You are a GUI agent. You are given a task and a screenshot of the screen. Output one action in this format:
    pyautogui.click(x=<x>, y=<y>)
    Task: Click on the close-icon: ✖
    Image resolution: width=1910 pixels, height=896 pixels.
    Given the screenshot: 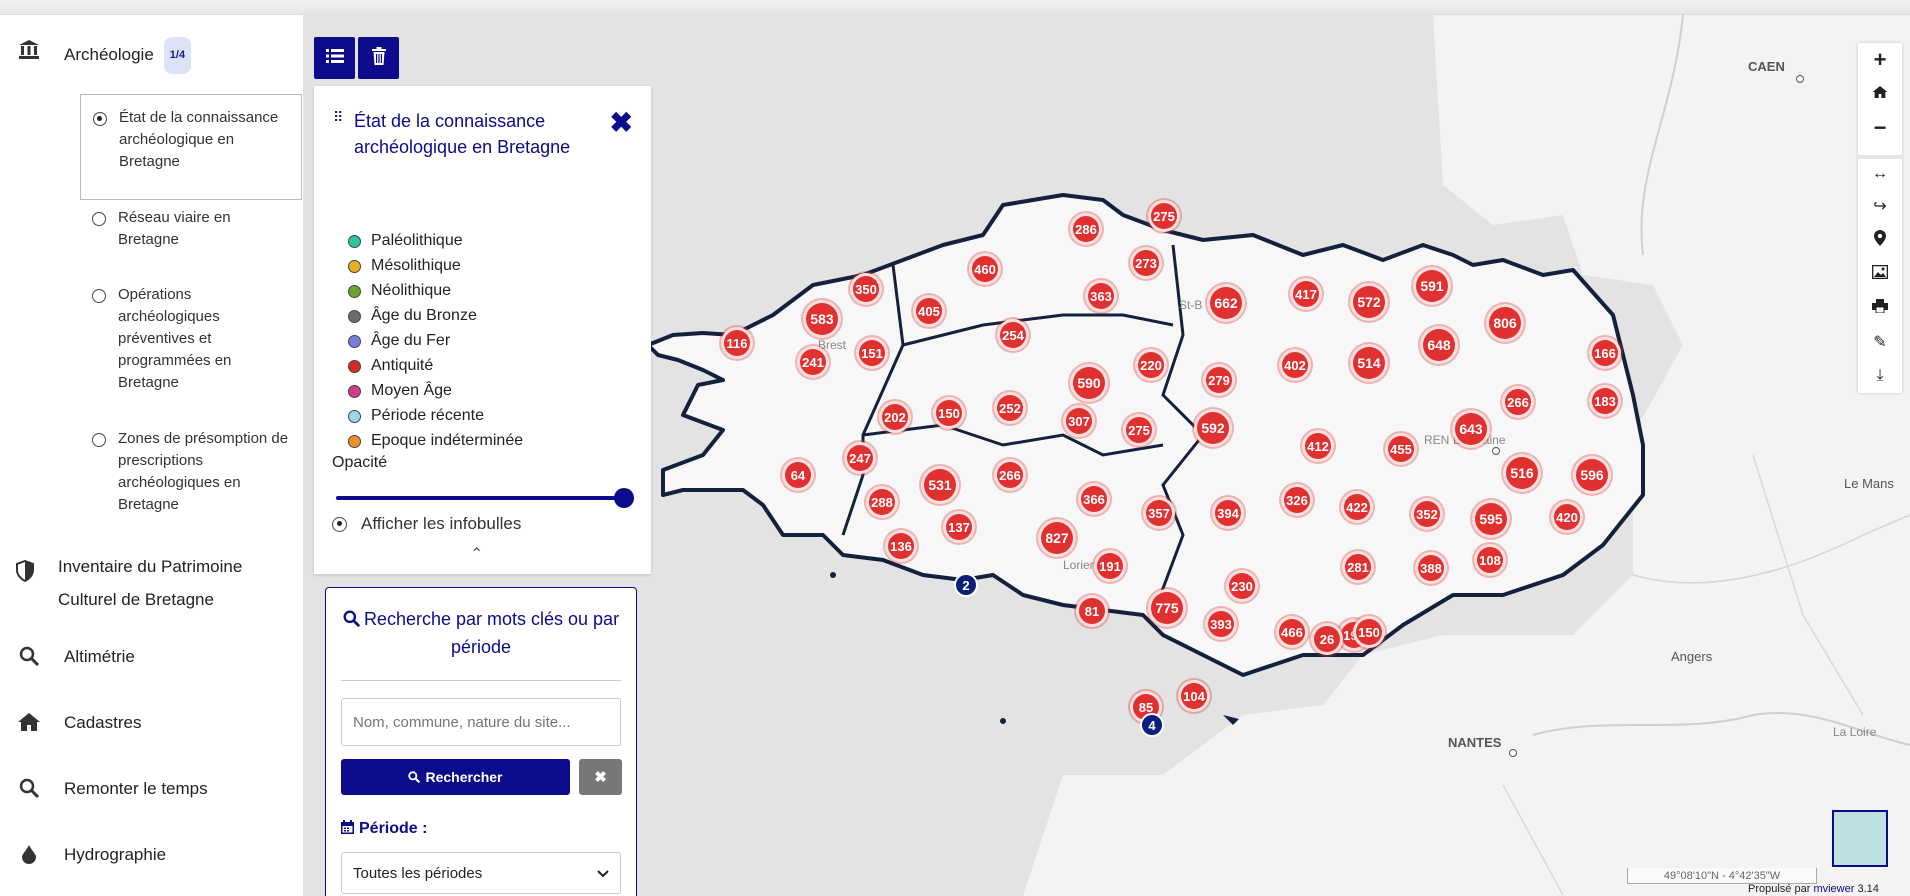 What is the action you would take?
    pyautogui.click(x=621, y=123)
    